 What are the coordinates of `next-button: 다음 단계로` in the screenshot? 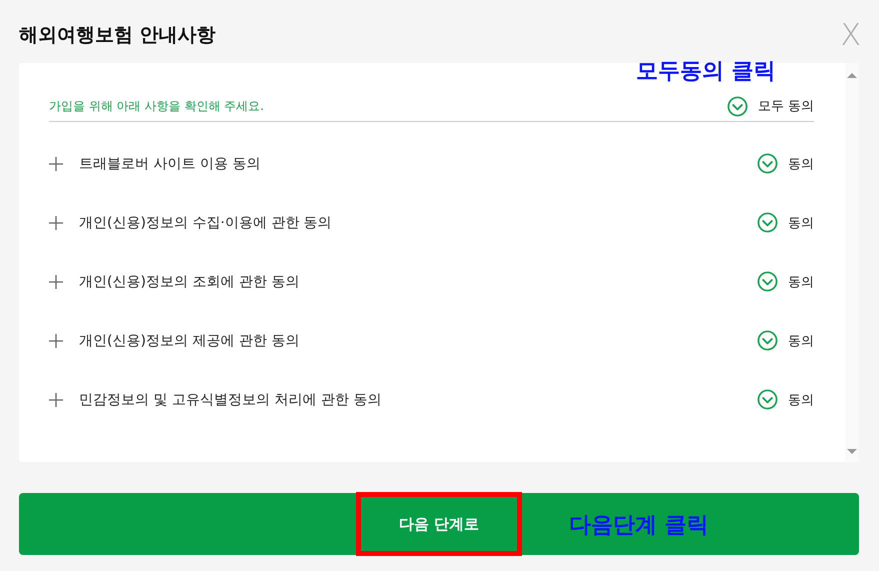 It's located at (439, 524).